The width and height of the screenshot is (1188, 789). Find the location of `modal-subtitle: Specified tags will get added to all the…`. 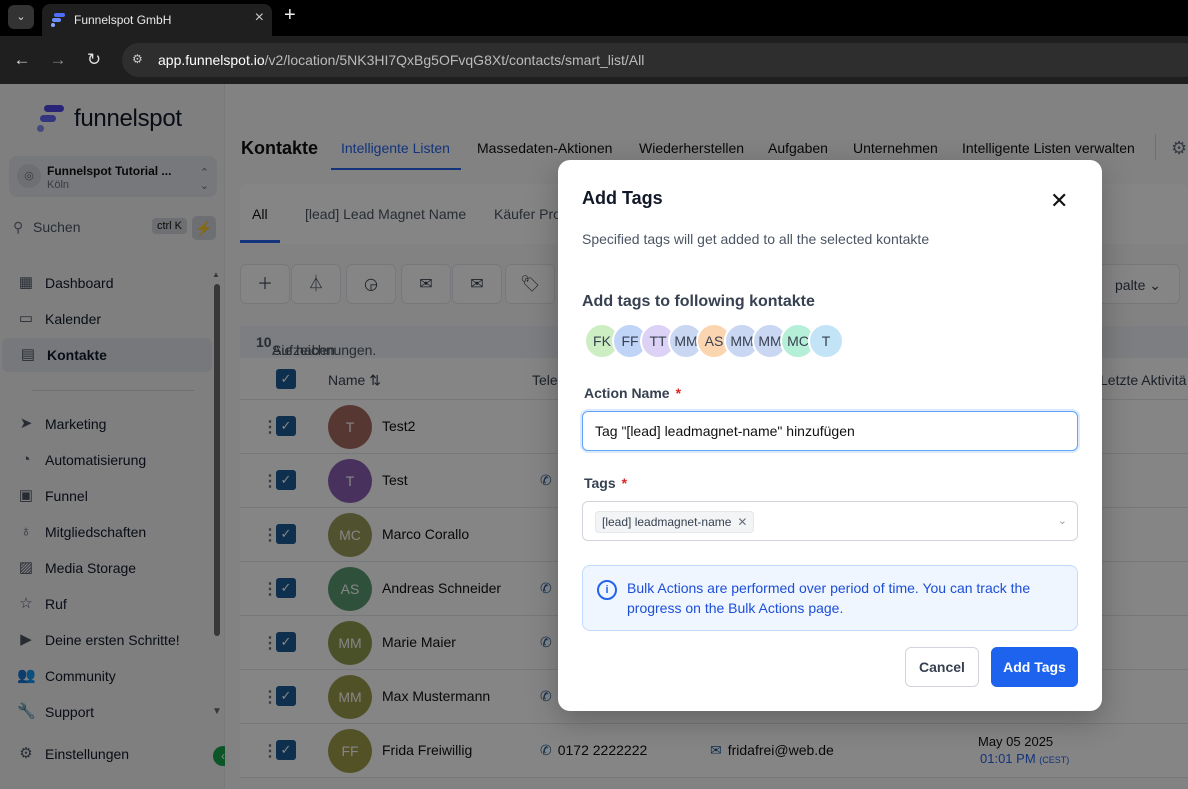

modal-subtitle: Specified tags will get added to all the… is located at coordinates (756, 239).